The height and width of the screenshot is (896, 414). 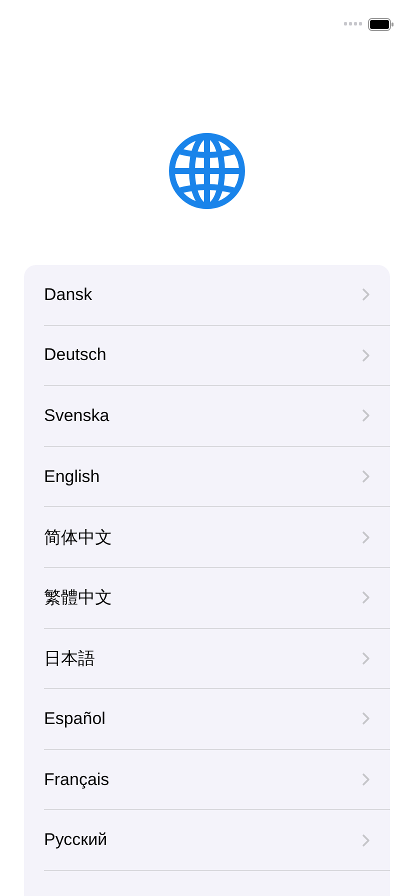 What do you see at coordinates (217, 780) in the screenshot?
I see `language-option: Français` at bounding box center [217, 780].